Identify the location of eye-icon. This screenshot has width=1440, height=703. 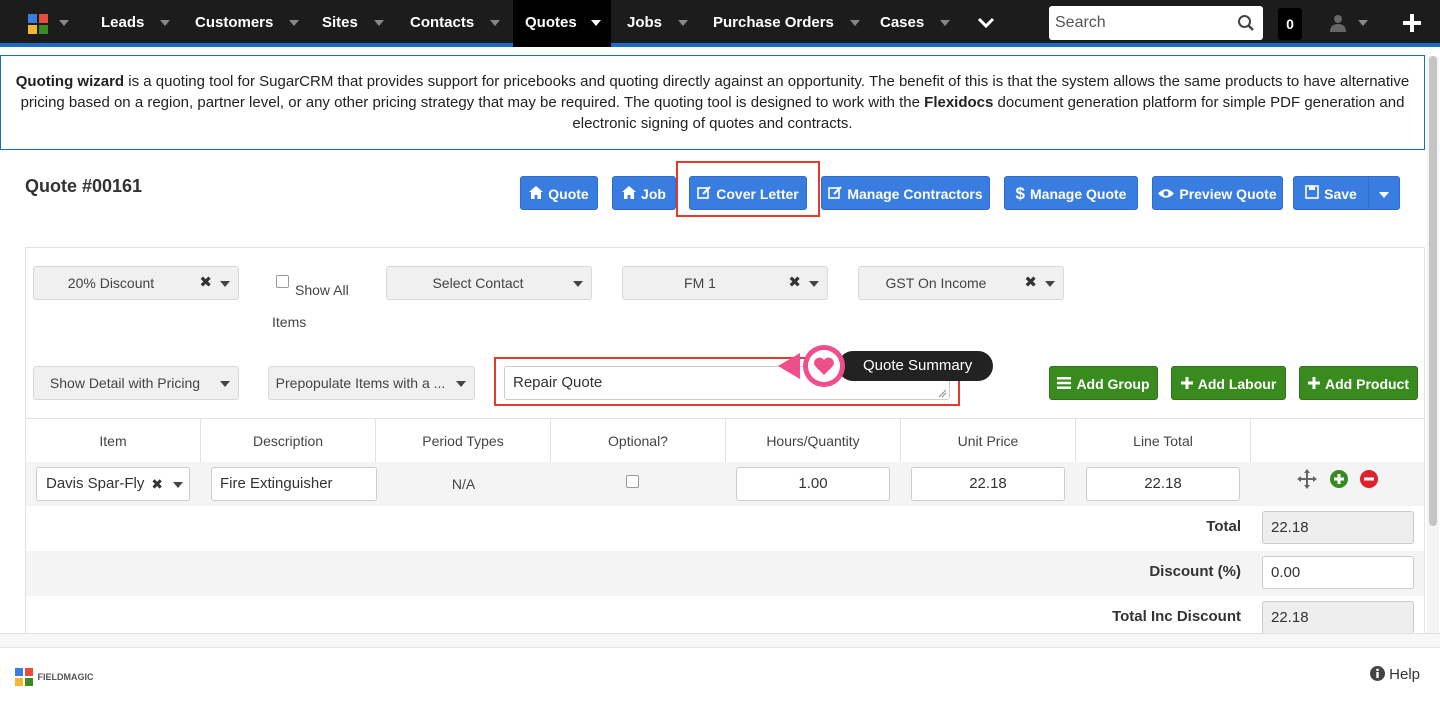
(1166, 194).